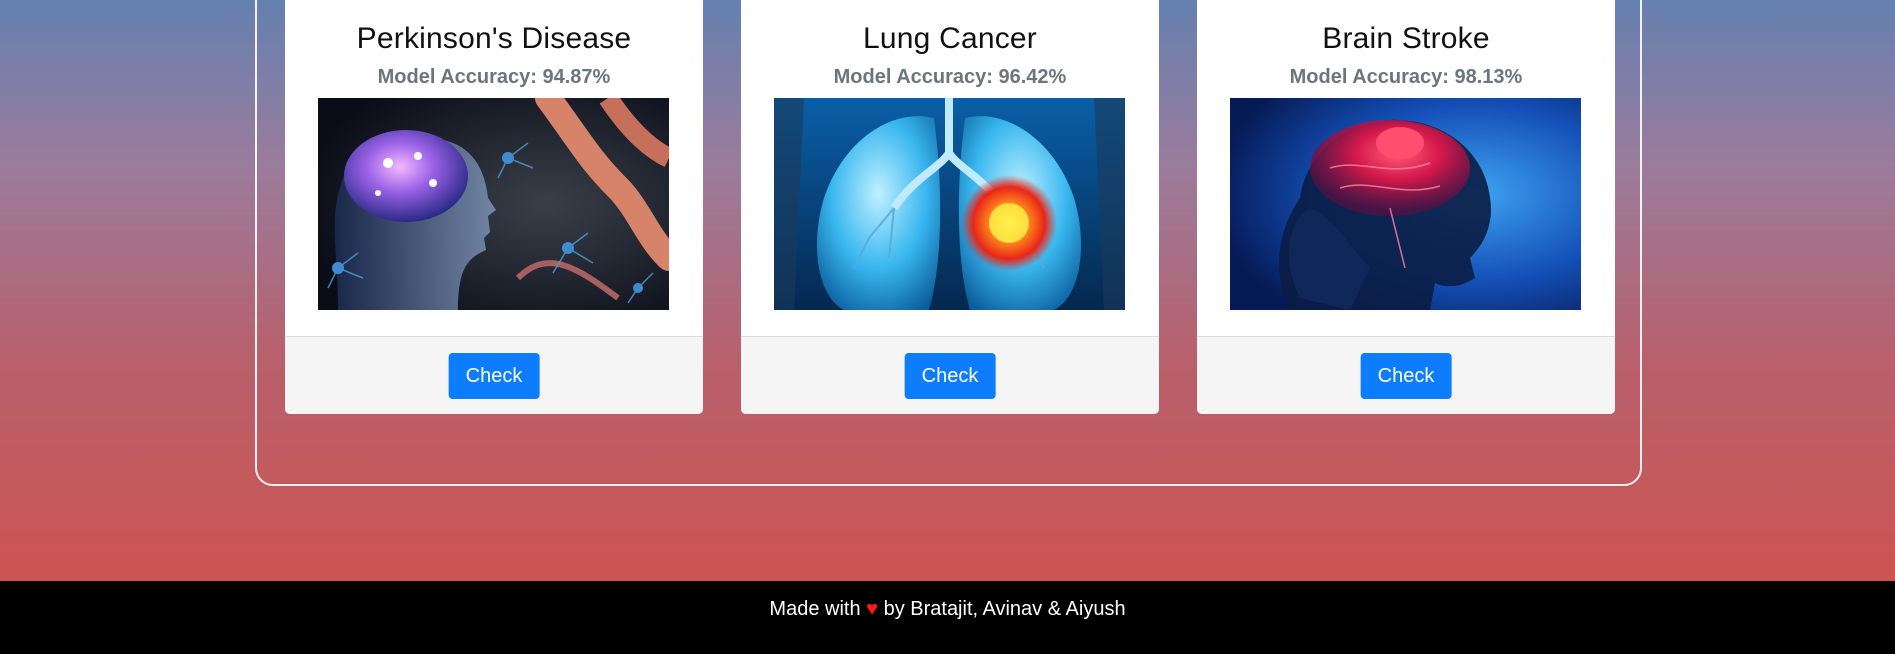 This screenshot has height=654, width=1895. I want to click on brain-neurons-image, so click(493, 204).